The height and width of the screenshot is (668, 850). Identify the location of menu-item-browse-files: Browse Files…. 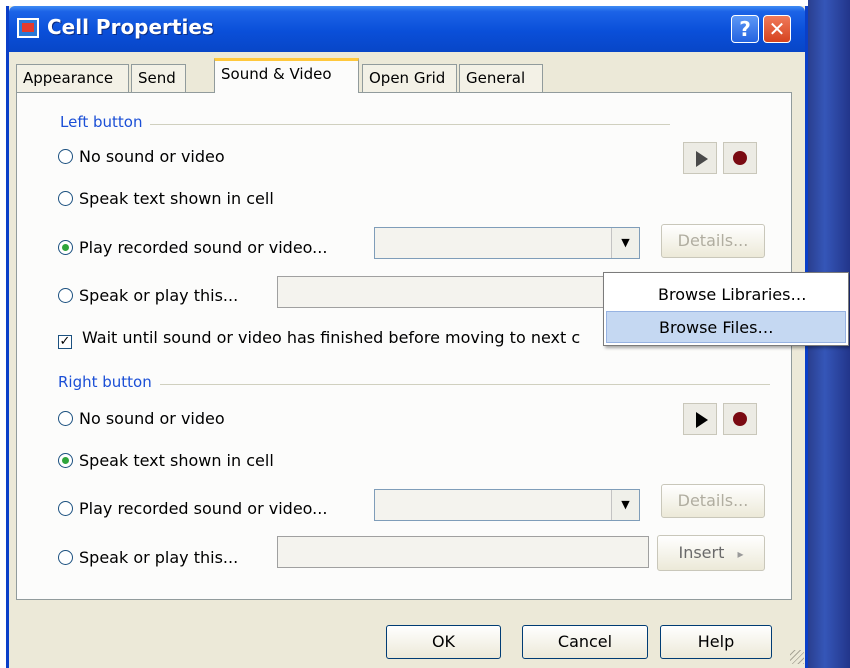
(726, 327).